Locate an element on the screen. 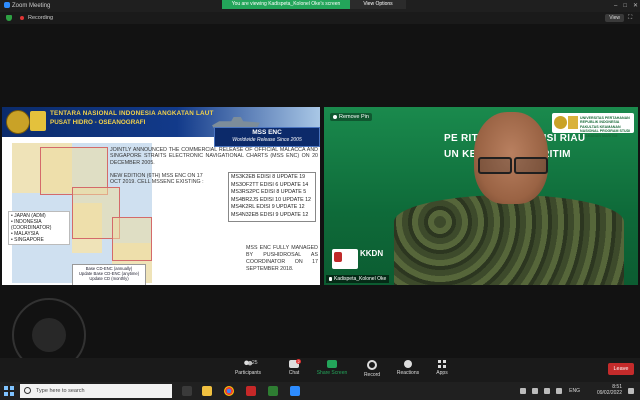  view-button: View is located at coordinates (614, 18).